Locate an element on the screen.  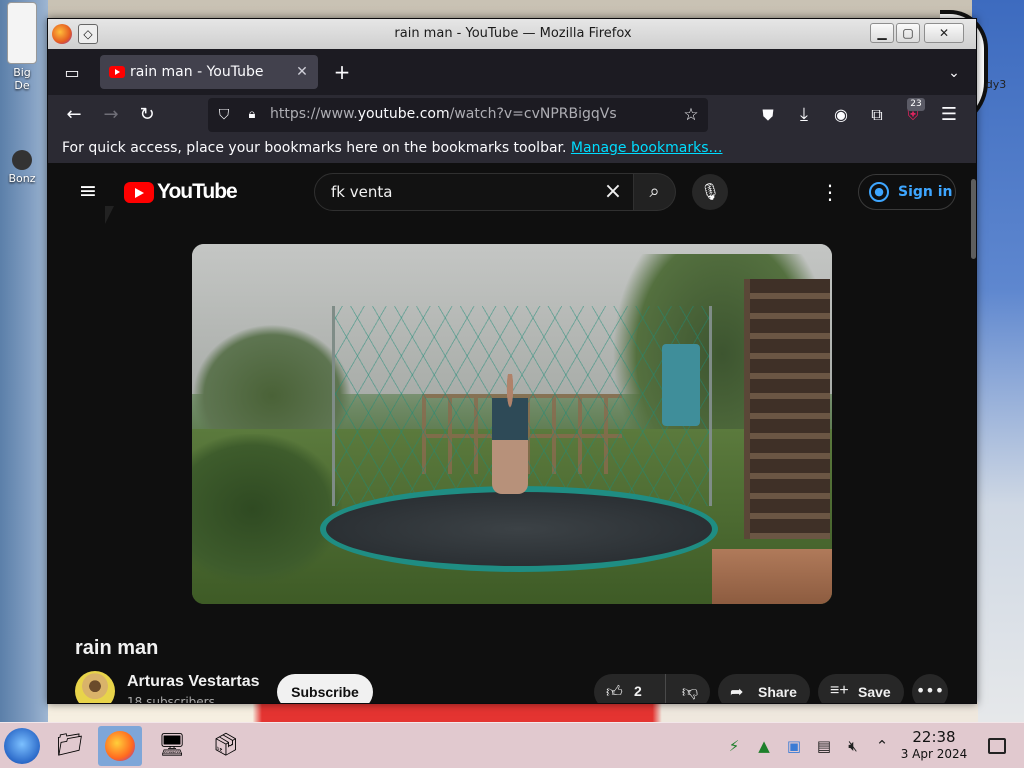
pocket-icon: ⛊ is located at coordinates (768, 115).